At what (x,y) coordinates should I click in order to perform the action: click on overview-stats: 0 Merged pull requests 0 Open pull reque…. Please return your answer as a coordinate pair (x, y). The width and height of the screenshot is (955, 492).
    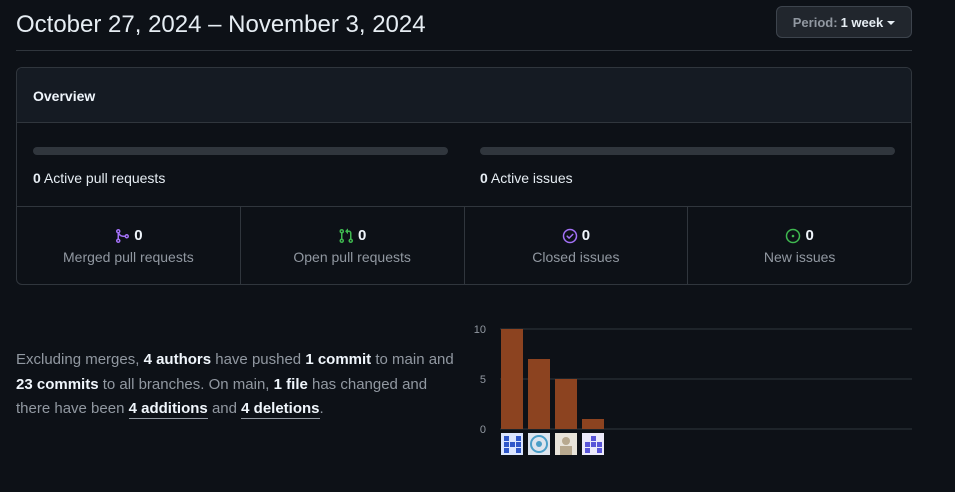
    Looking at the image, I should click on (464, 245).